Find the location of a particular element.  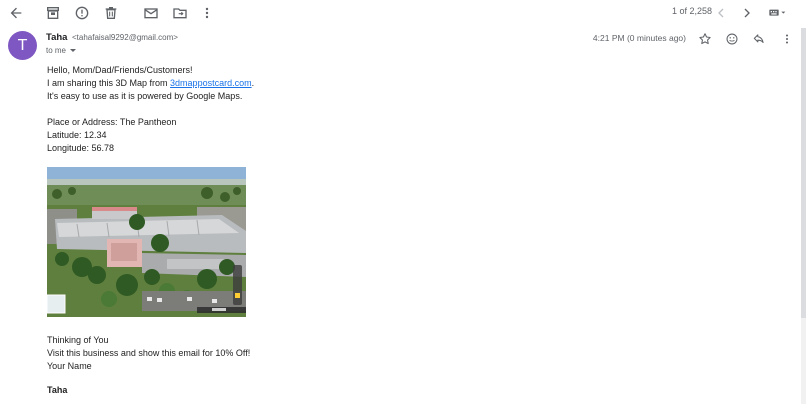

reply-icon is located at coordinates (759, 39).